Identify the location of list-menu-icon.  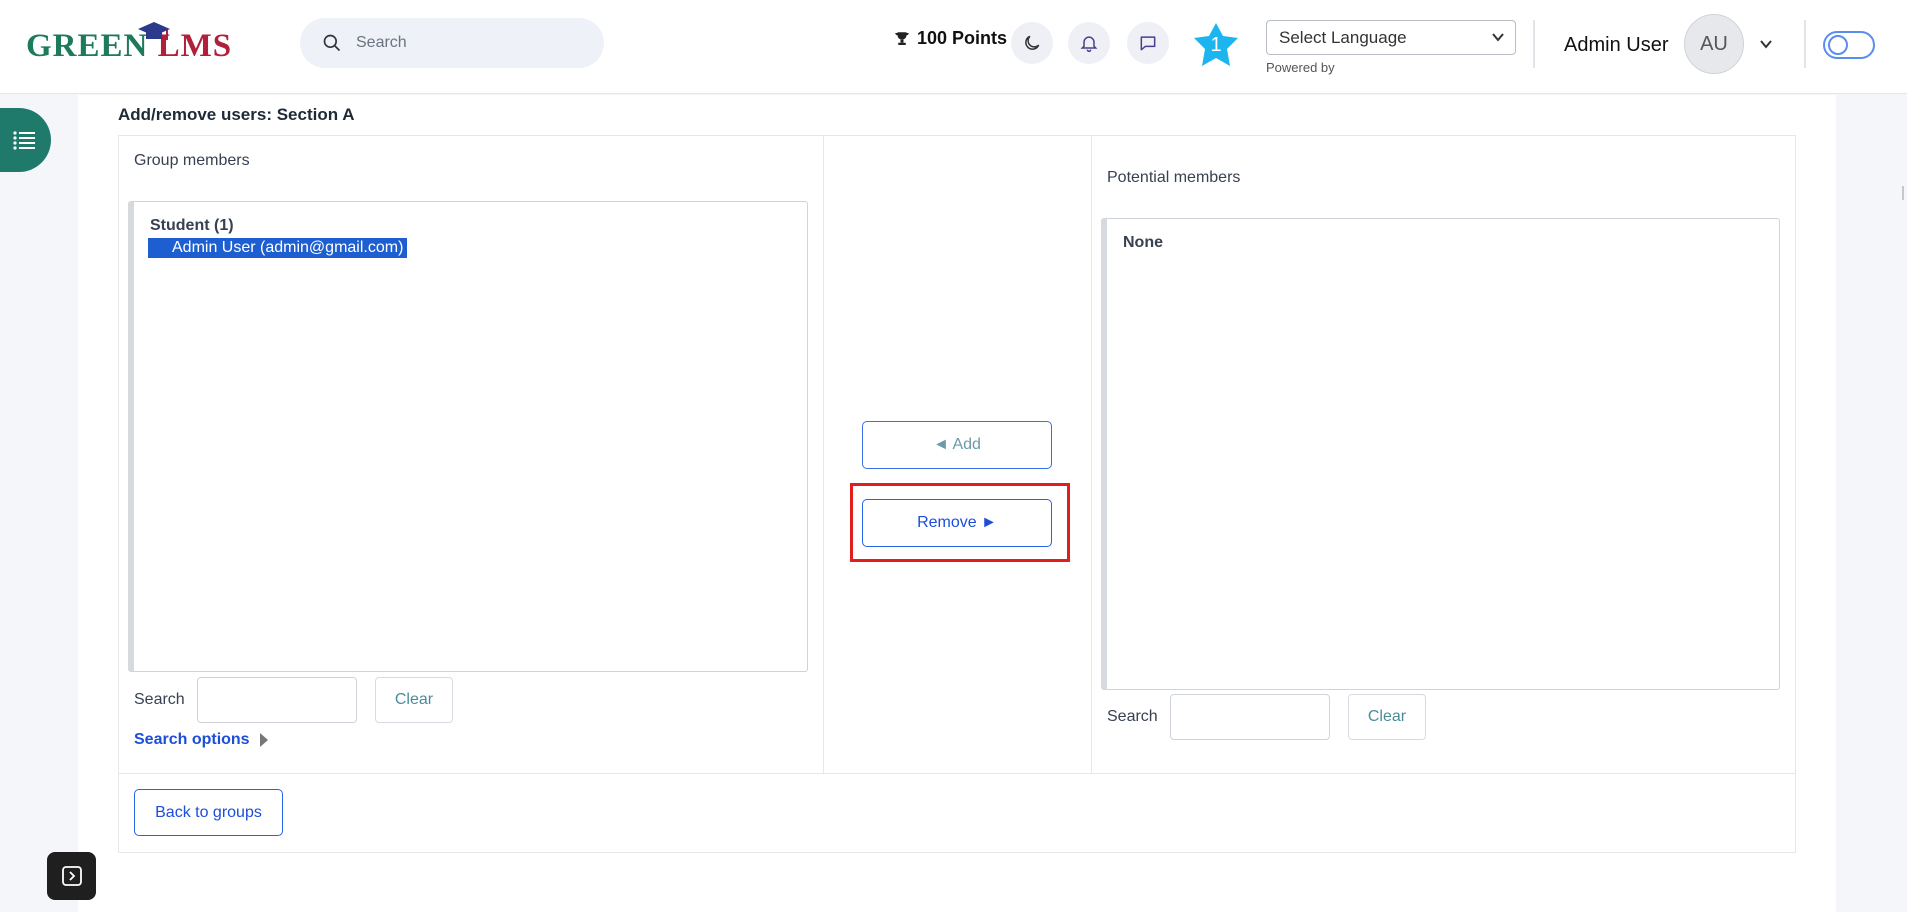
(23, 140).